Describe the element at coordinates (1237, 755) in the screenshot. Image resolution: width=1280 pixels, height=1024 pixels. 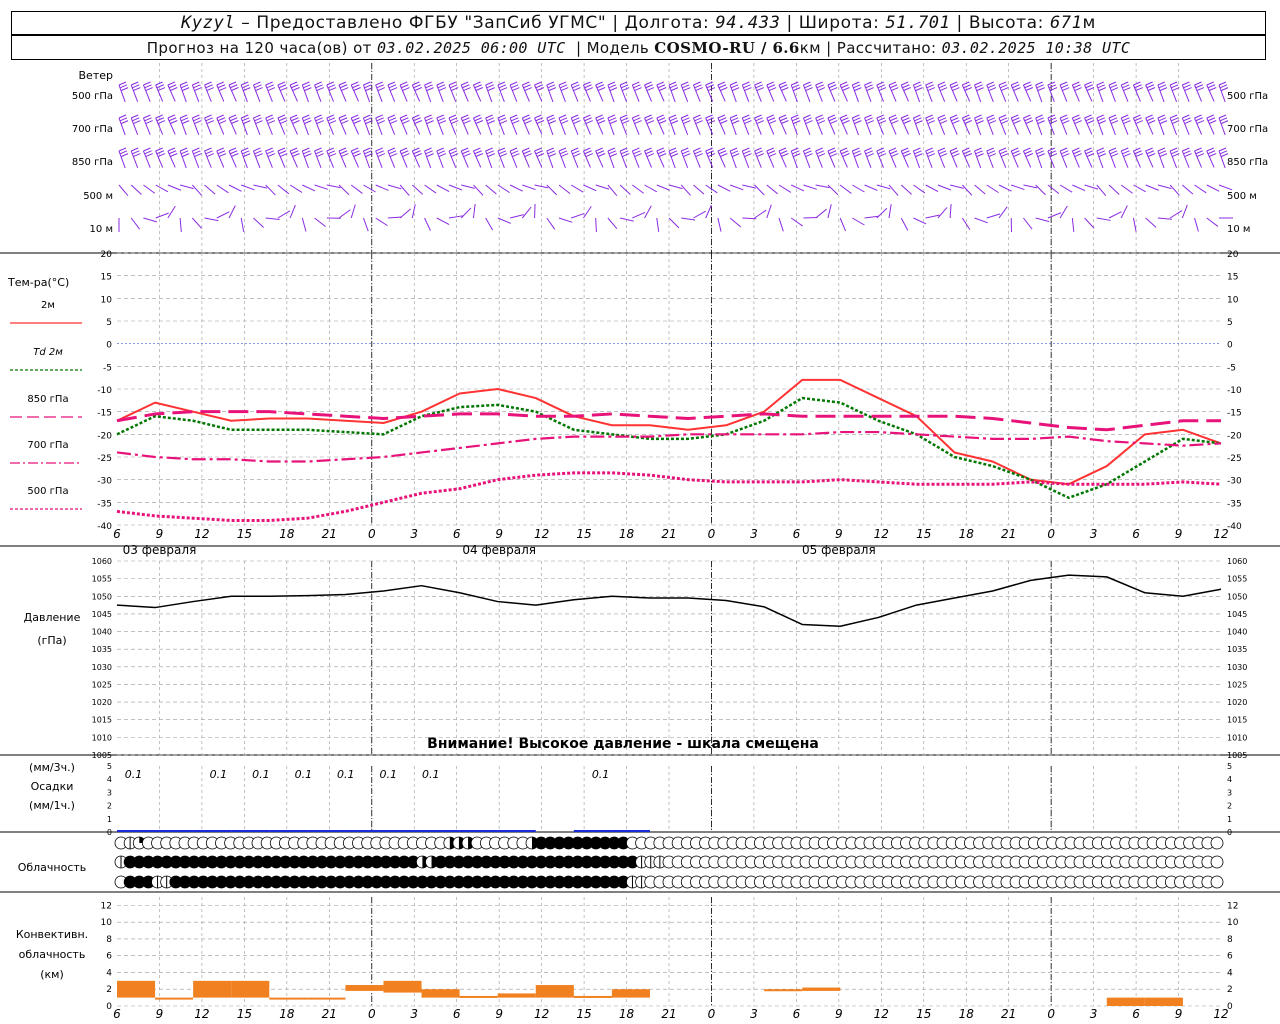
I see `pressure-tick-right: 1005` at that location.